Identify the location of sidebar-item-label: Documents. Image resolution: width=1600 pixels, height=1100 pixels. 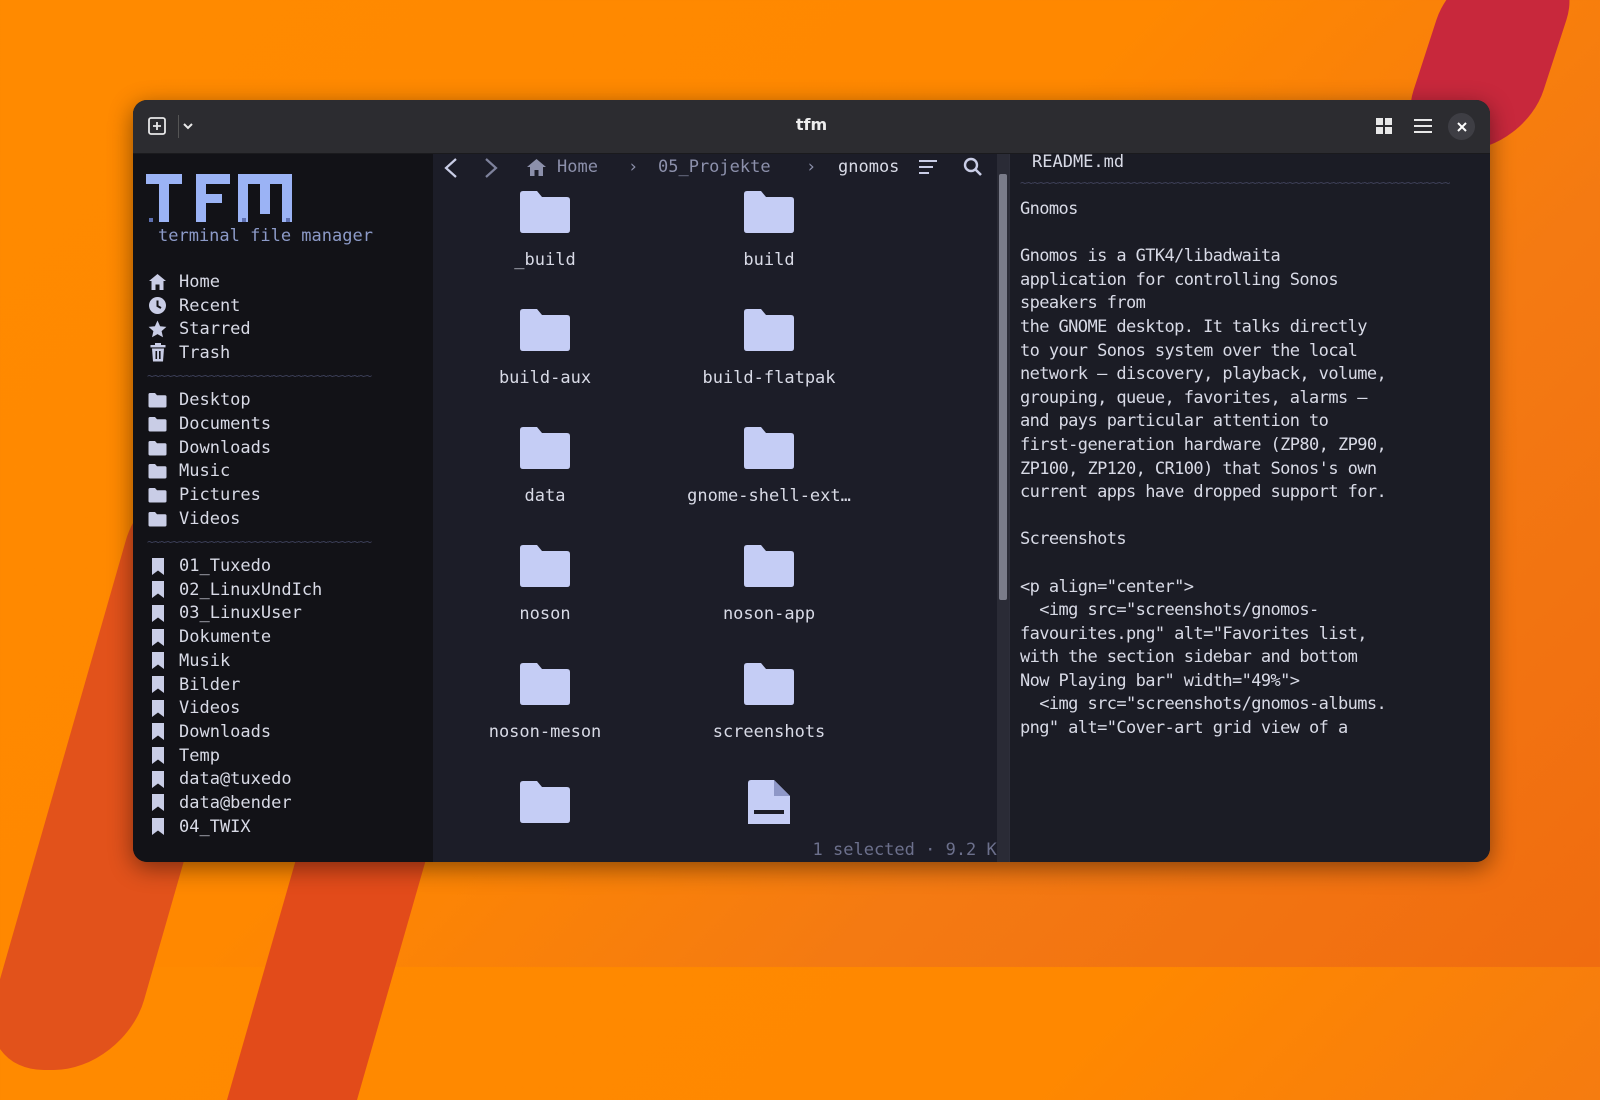
(225, 423).